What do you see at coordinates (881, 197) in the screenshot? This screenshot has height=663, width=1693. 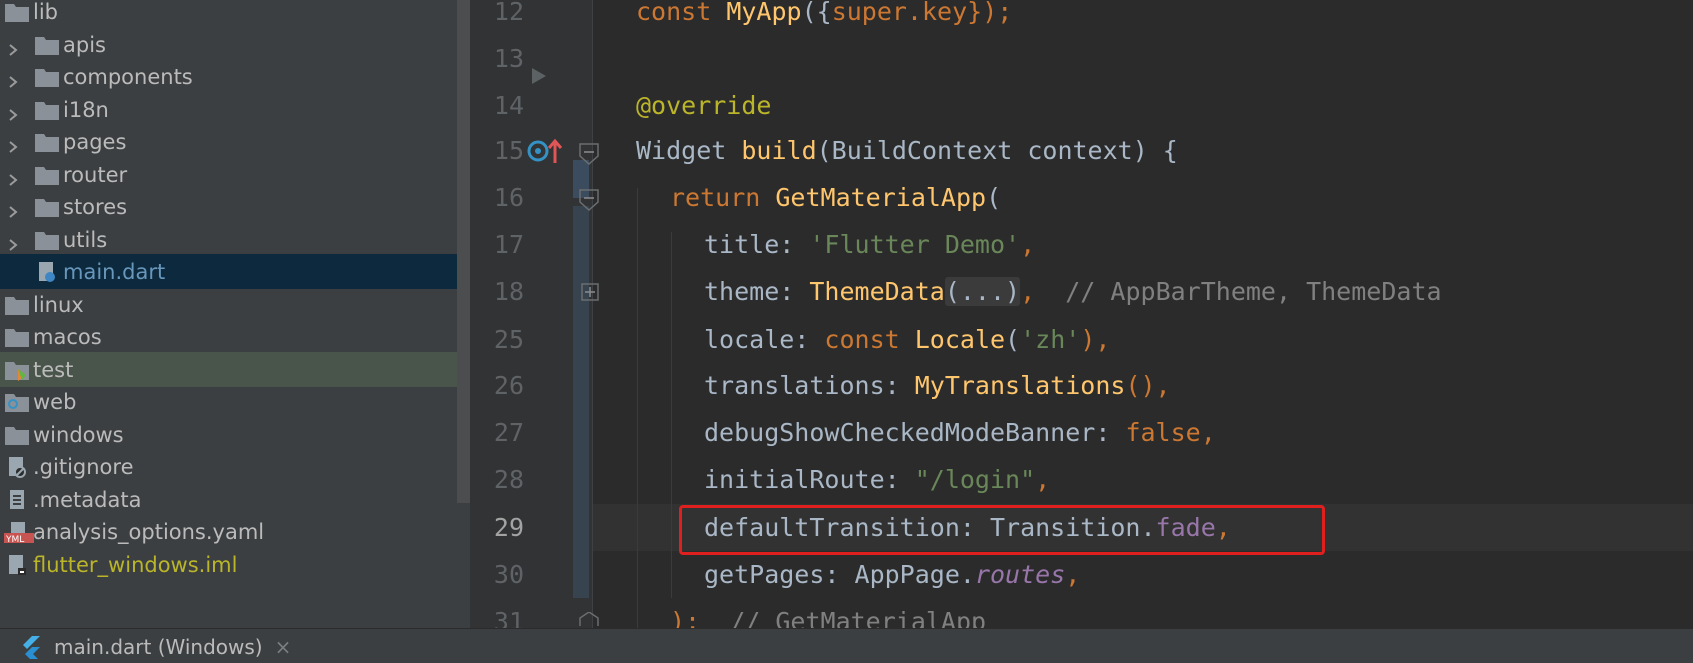 I see `class-token: GetMaterialApp` at bounding box center [881, 197].